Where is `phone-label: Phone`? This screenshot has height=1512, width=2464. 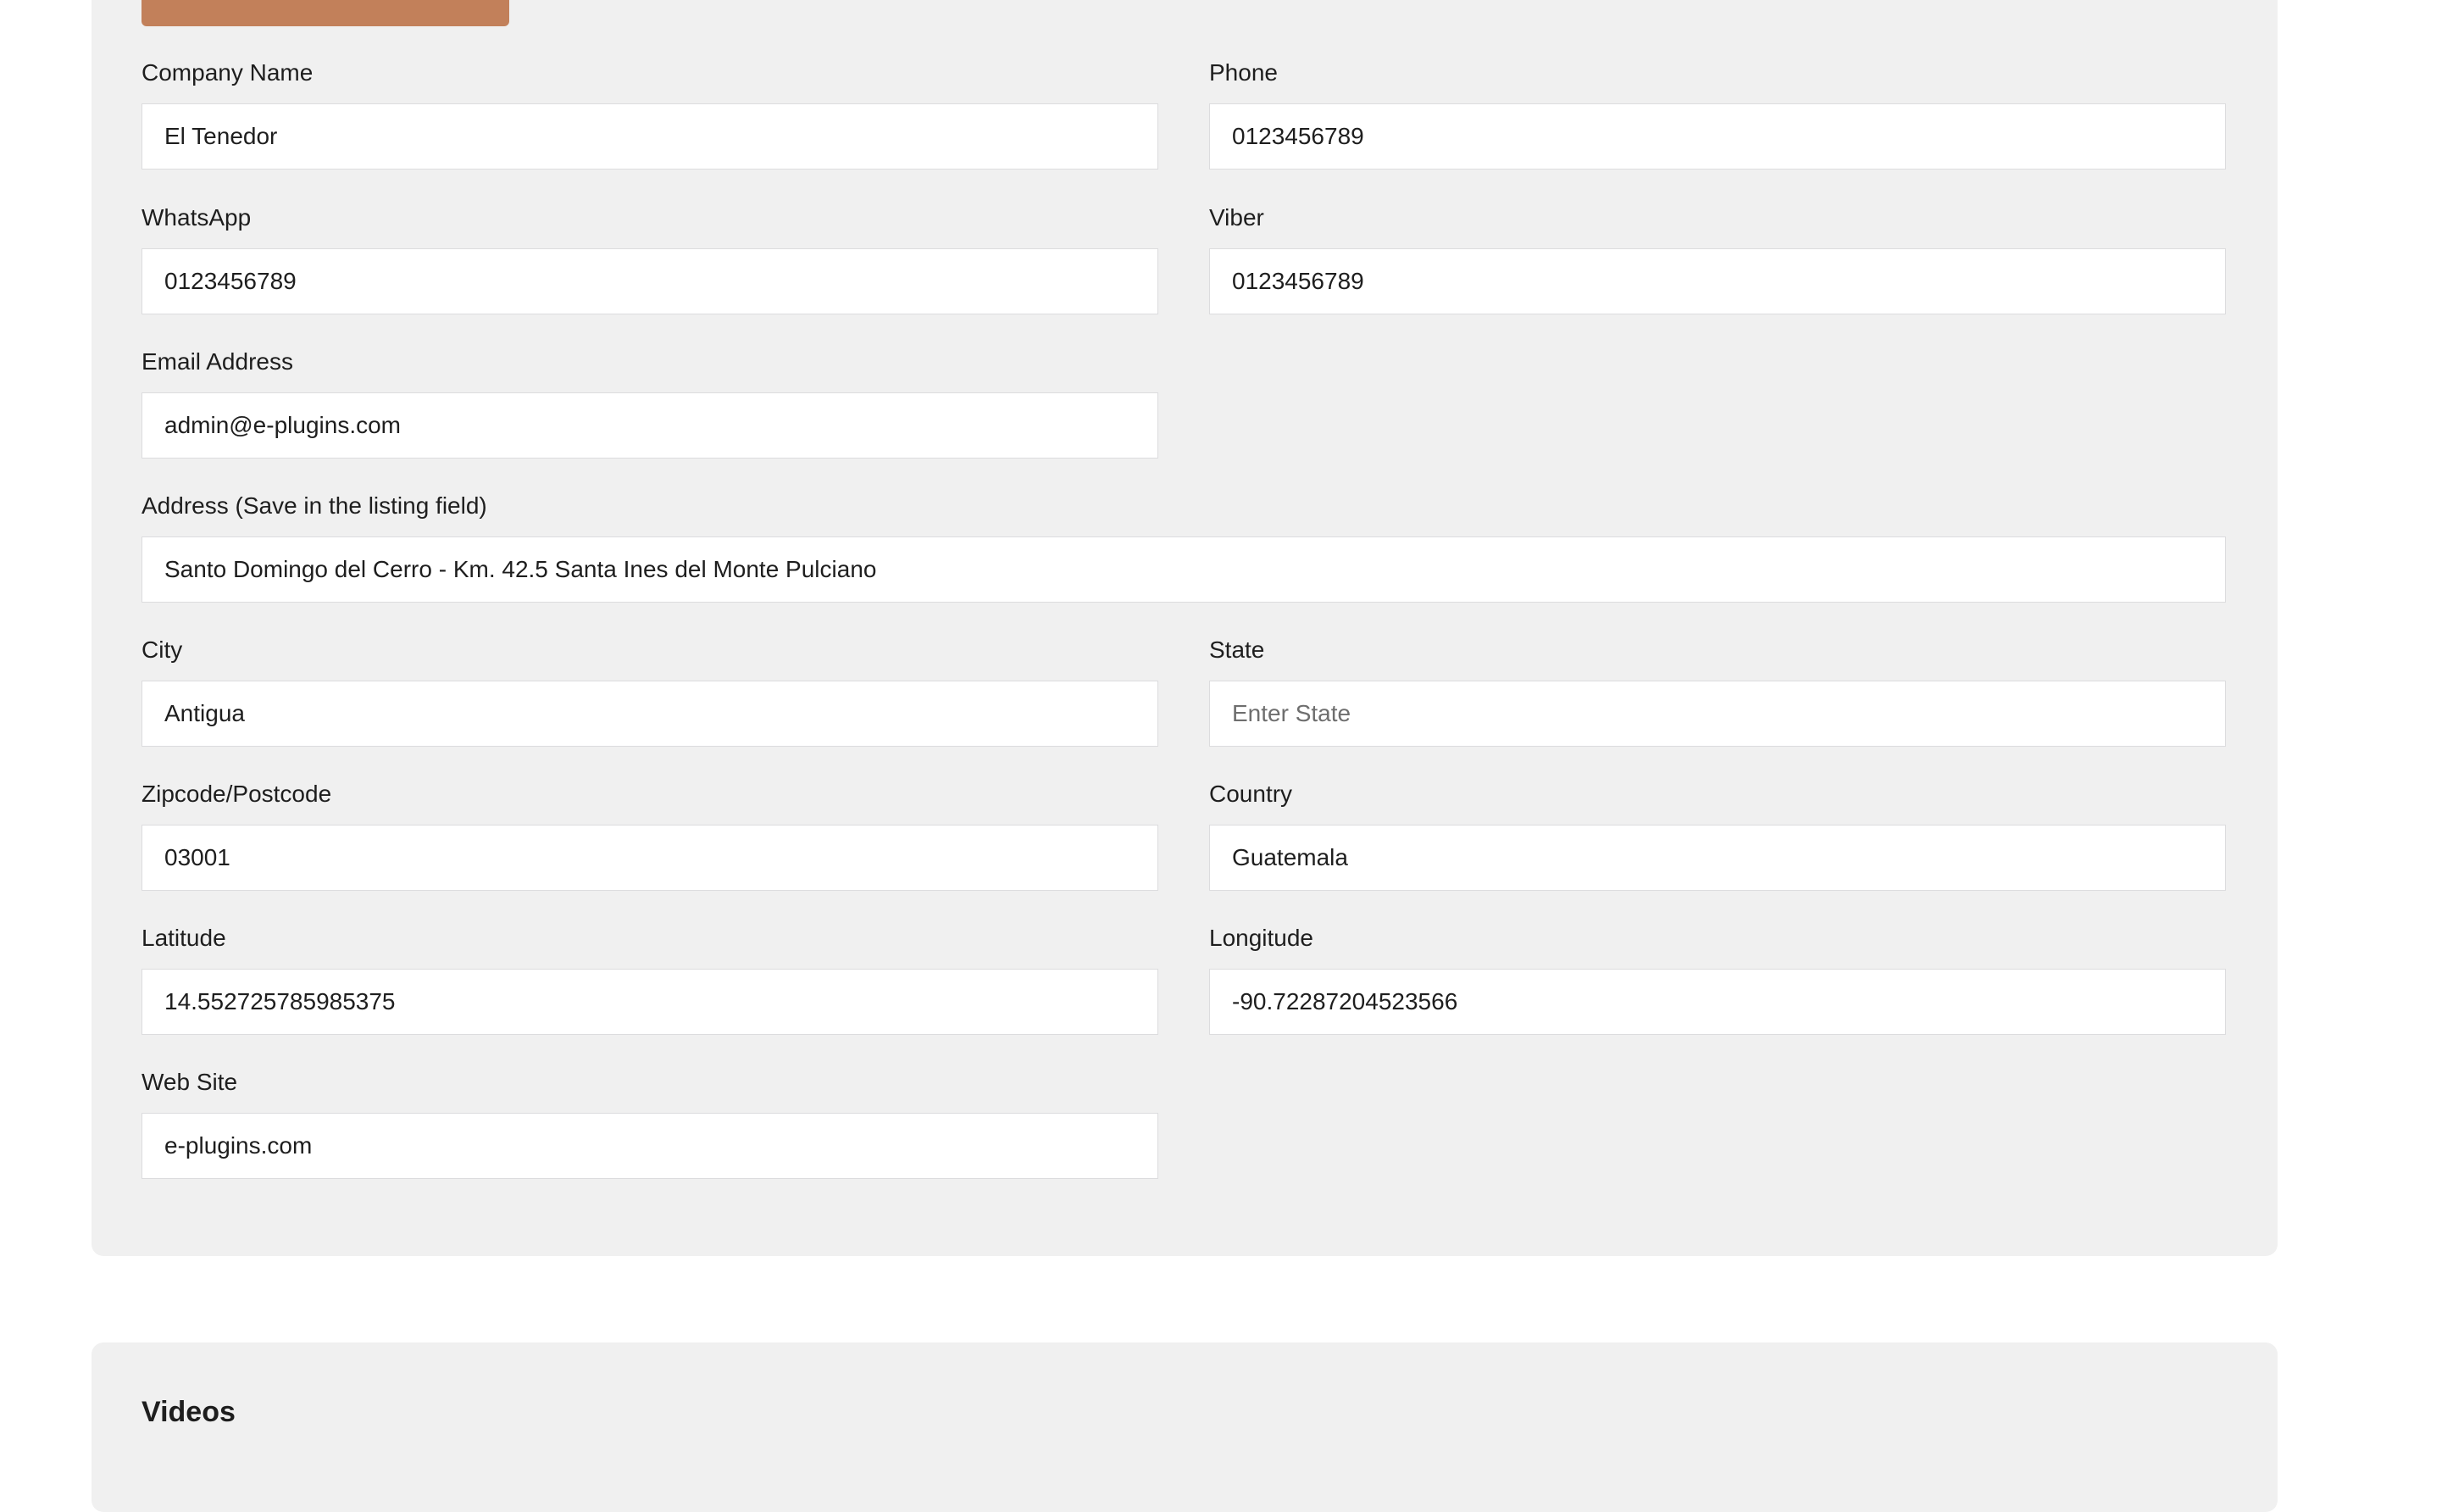 phone-label: Phone is located at coordinates (1243, 73).